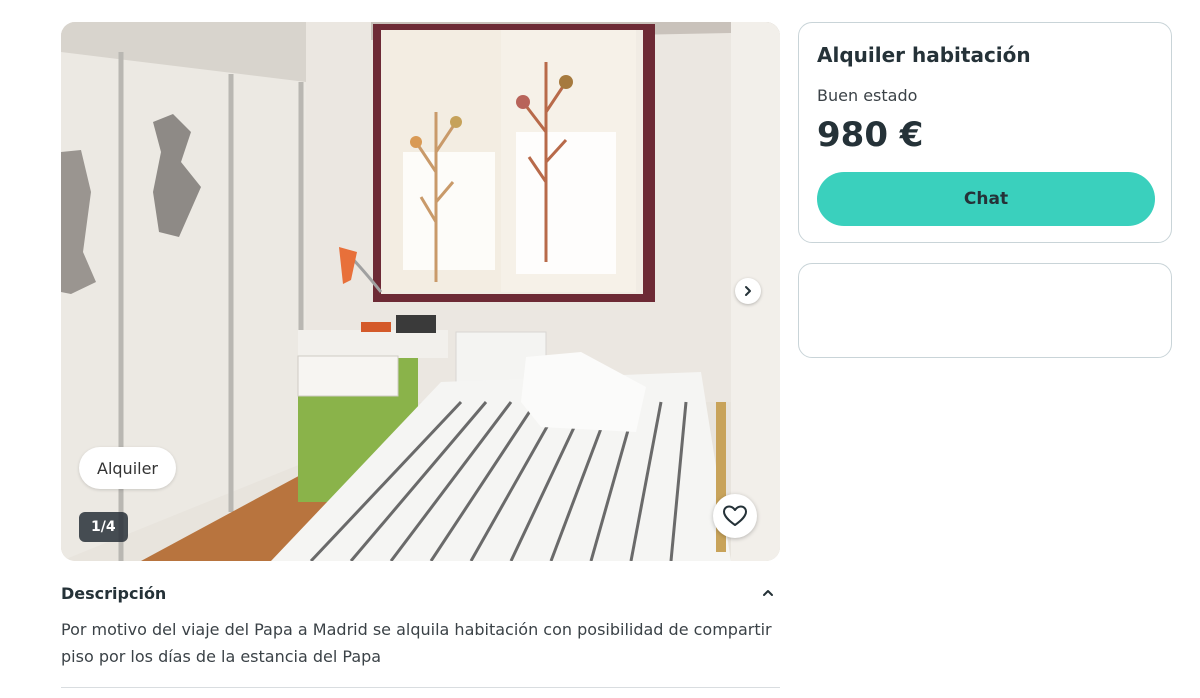 The image size is (1200, 698). I want to click on description-heading: Descripción, so click(114, 593).